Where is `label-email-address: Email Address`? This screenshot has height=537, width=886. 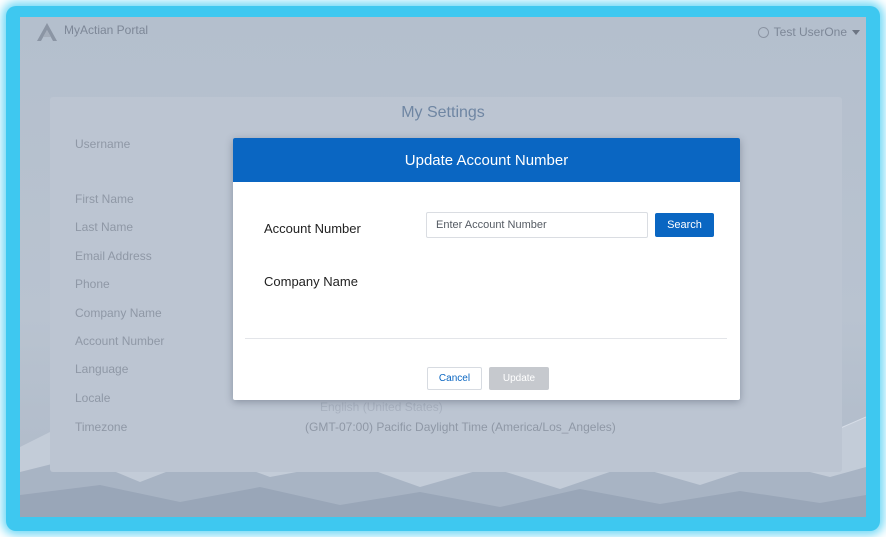 label-email-address: Email Address is located at coordinates (113, 256).